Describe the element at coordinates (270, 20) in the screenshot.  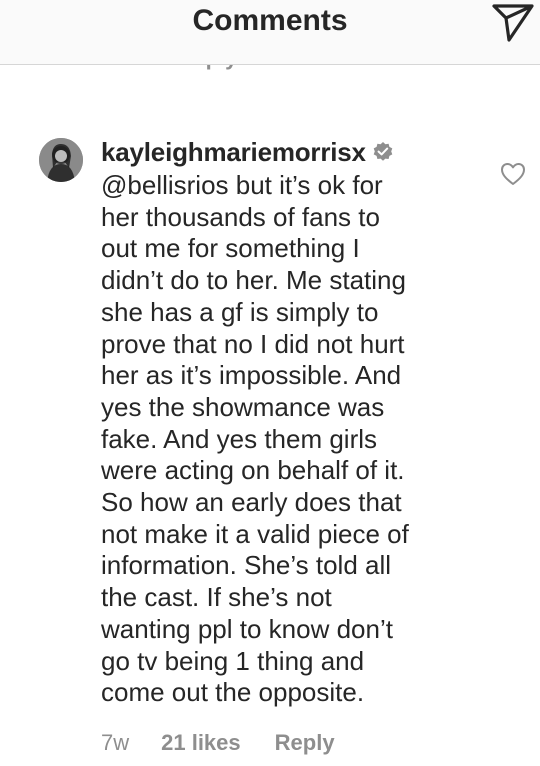
I see `page-title: Comments` at that location.